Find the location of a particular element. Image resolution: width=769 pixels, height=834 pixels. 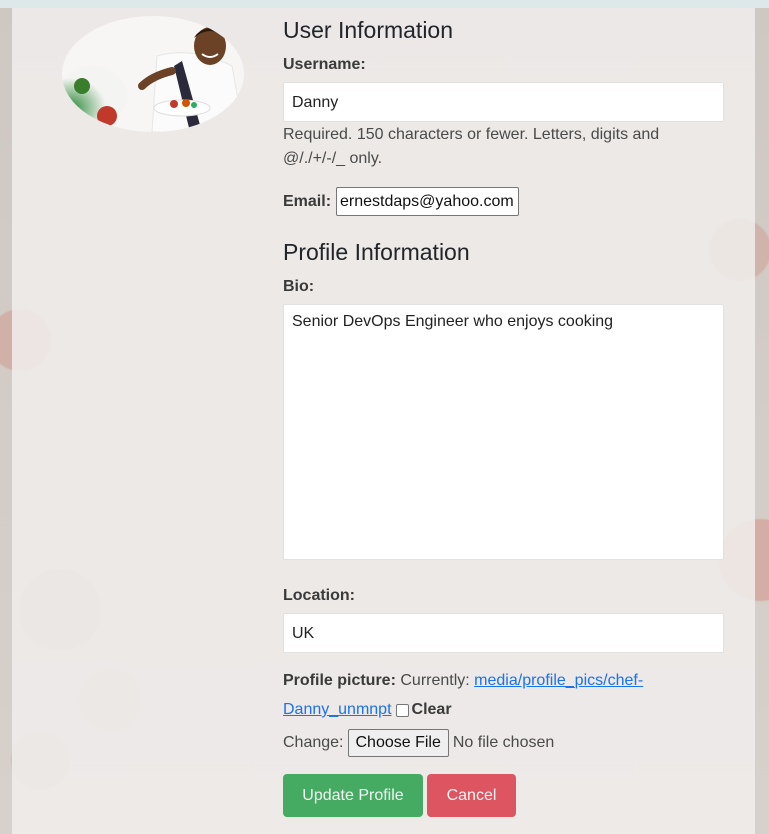

username-label: Username: is located at coordinates (324, 64).